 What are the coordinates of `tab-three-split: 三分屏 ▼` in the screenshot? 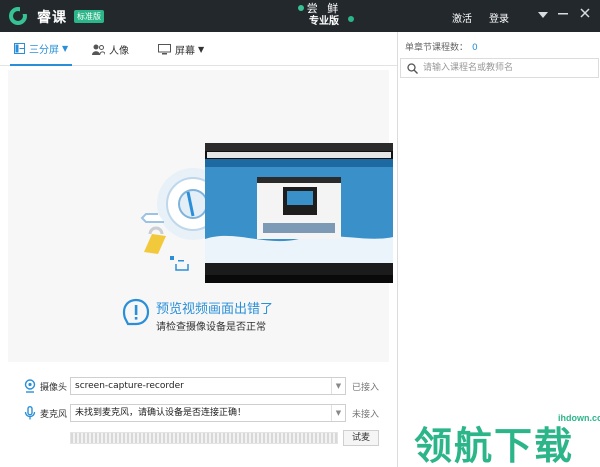 It's located at (41, 49).